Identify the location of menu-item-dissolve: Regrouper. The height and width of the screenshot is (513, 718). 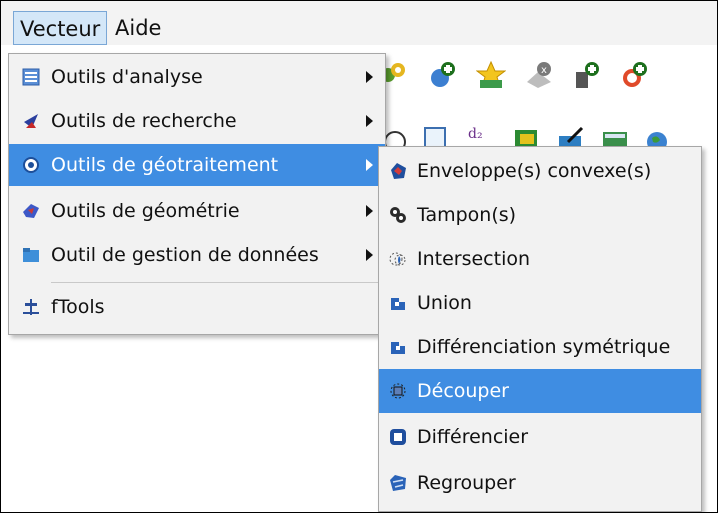
(540, 483).